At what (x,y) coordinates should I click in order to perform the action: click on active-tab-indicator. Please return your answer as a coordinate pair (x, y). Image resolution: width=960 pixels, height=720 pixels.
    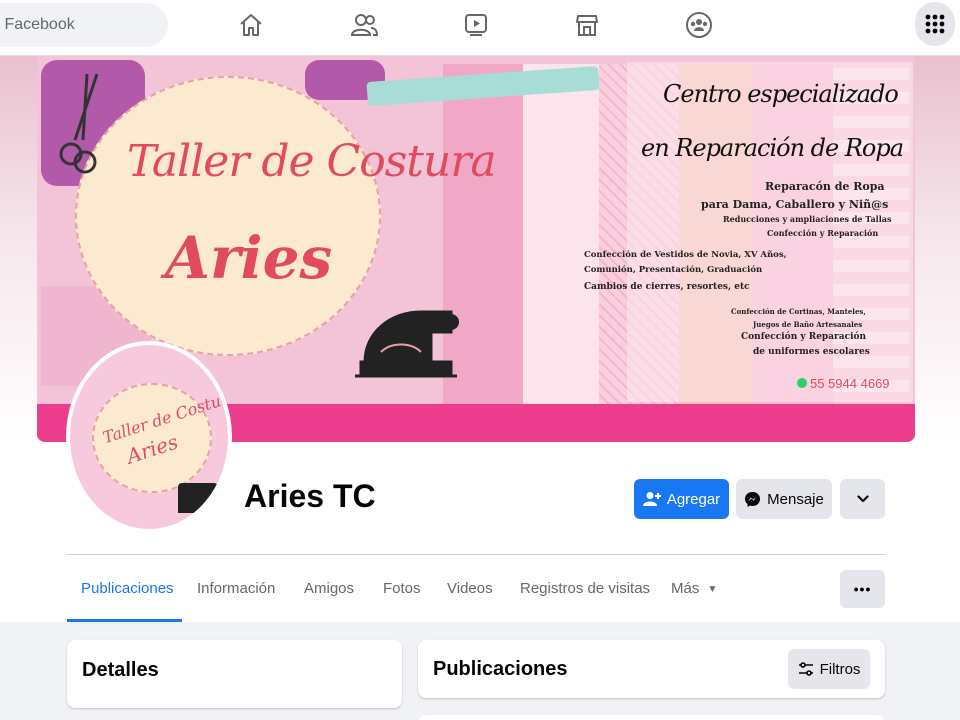
    Looking at the image, I should click on (124, 620).